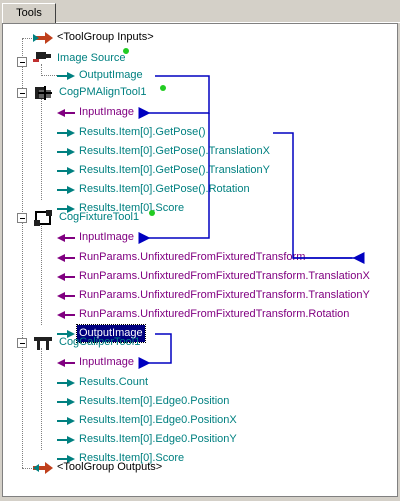 This screenshot has height=501, width=400. I want to click on caliper-icon, so click(43, 343).